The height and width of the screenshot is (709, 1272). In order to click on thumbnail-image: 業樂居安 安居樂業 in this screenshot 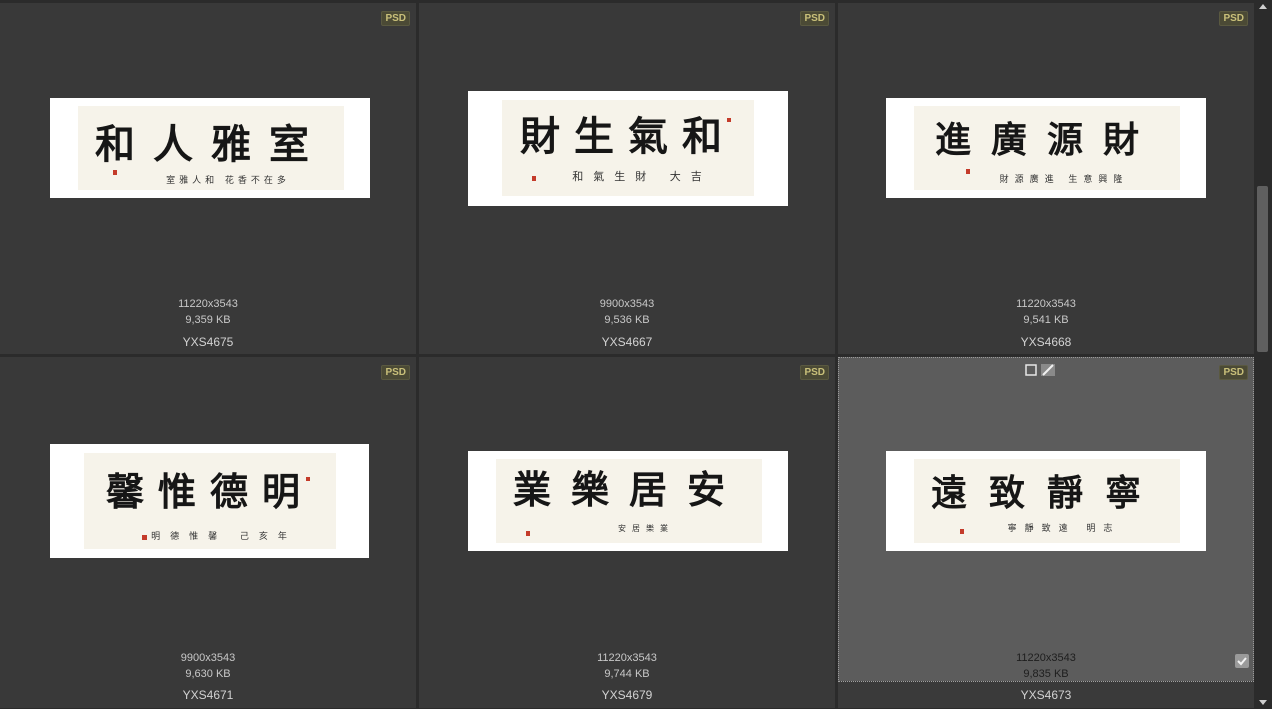, I will do `click(628, 501)`.